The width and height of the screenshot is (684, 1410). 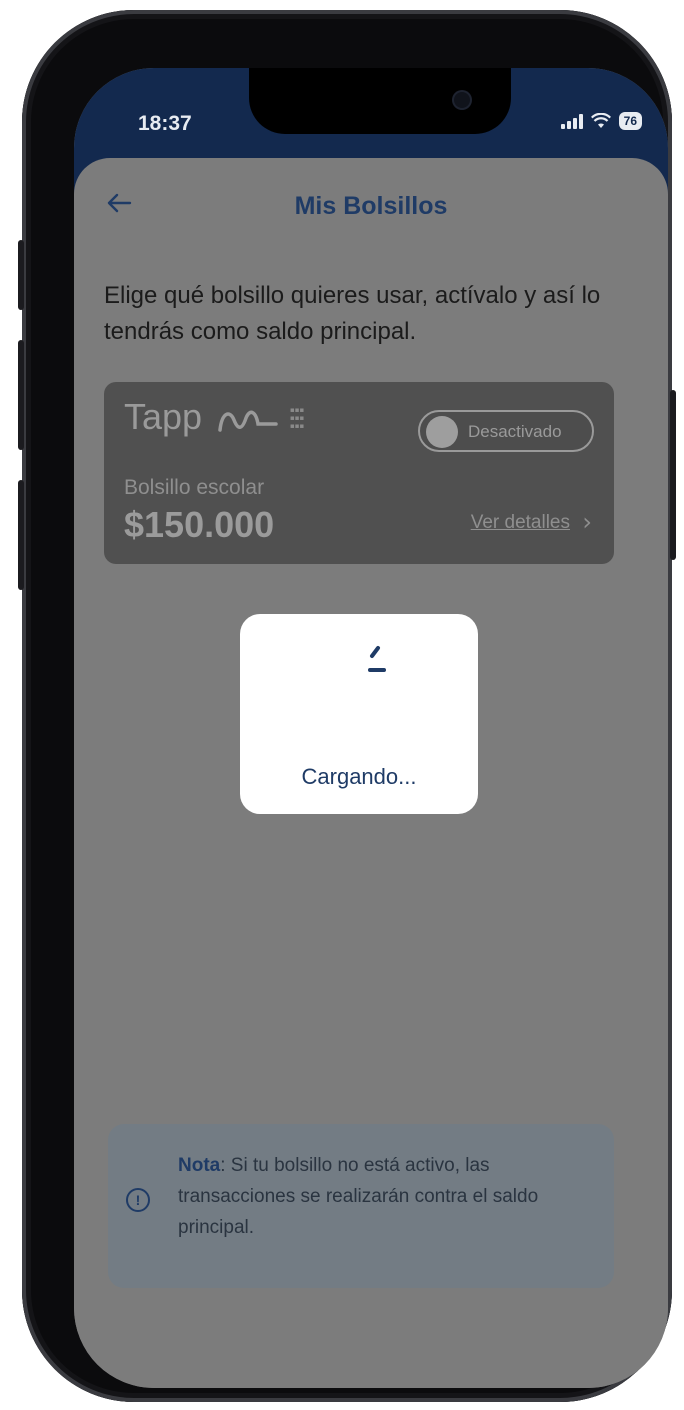 I want to click on toggle-knob, so click(x=442, y=432).